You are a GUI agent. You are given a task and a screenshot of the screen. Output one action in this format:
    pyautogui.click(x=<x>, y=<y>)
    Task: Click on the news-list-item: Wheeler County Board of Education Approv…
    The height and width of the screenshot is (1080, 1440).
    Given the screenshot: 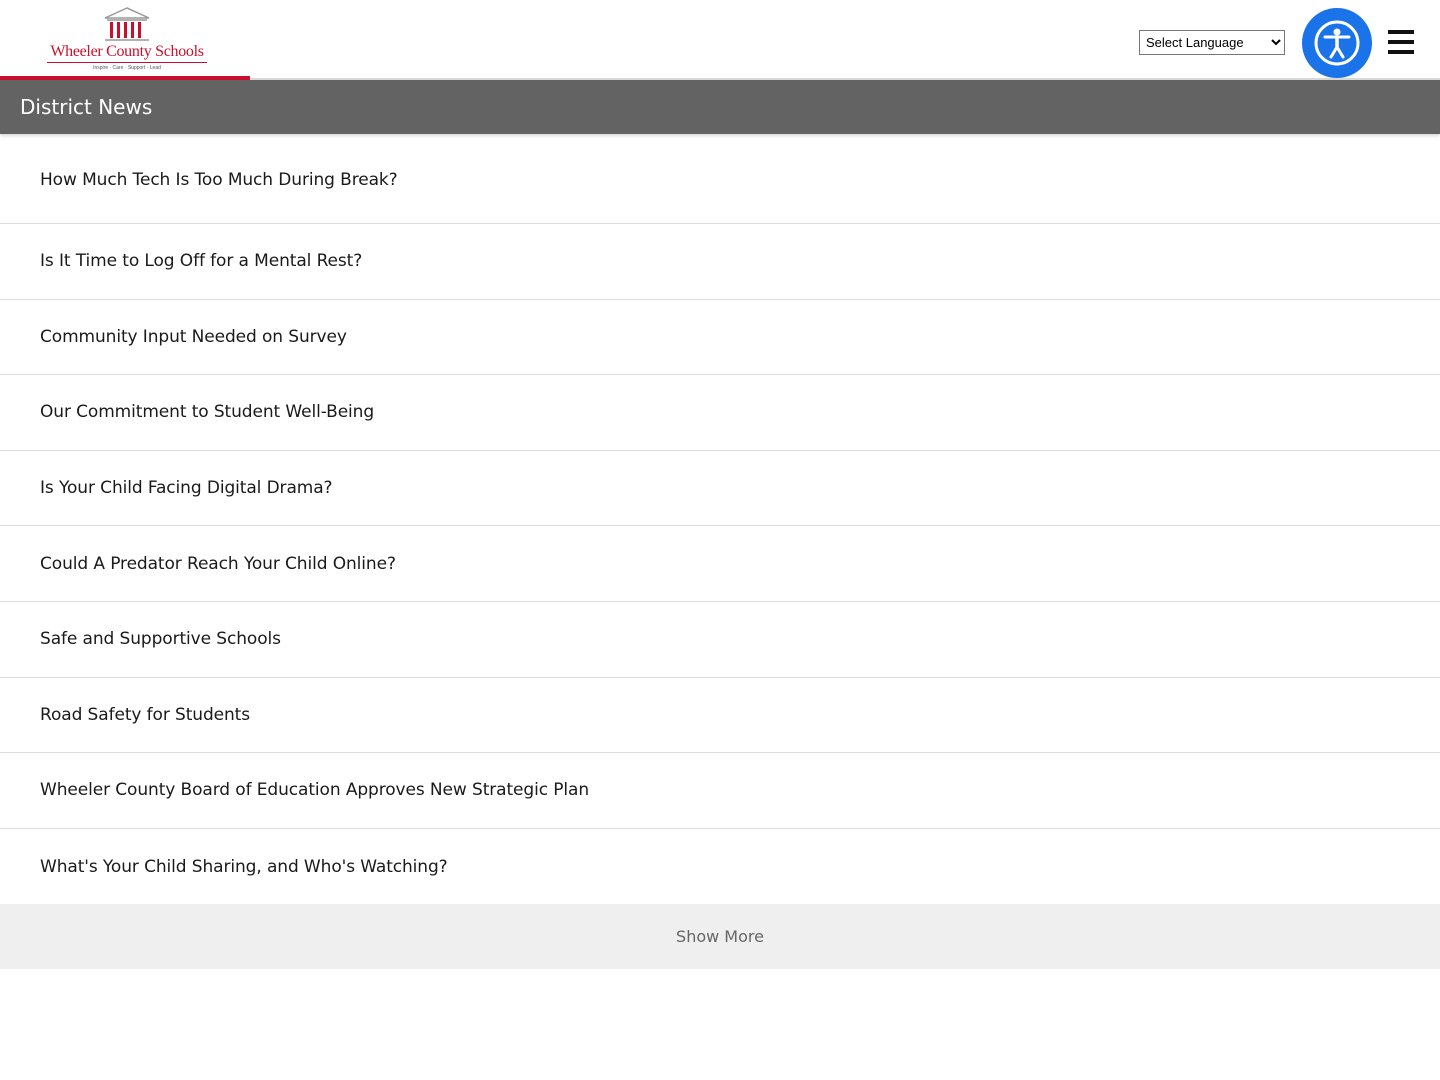 What is the action you would take?
    pyautogui.click(x=720, y=791)
    